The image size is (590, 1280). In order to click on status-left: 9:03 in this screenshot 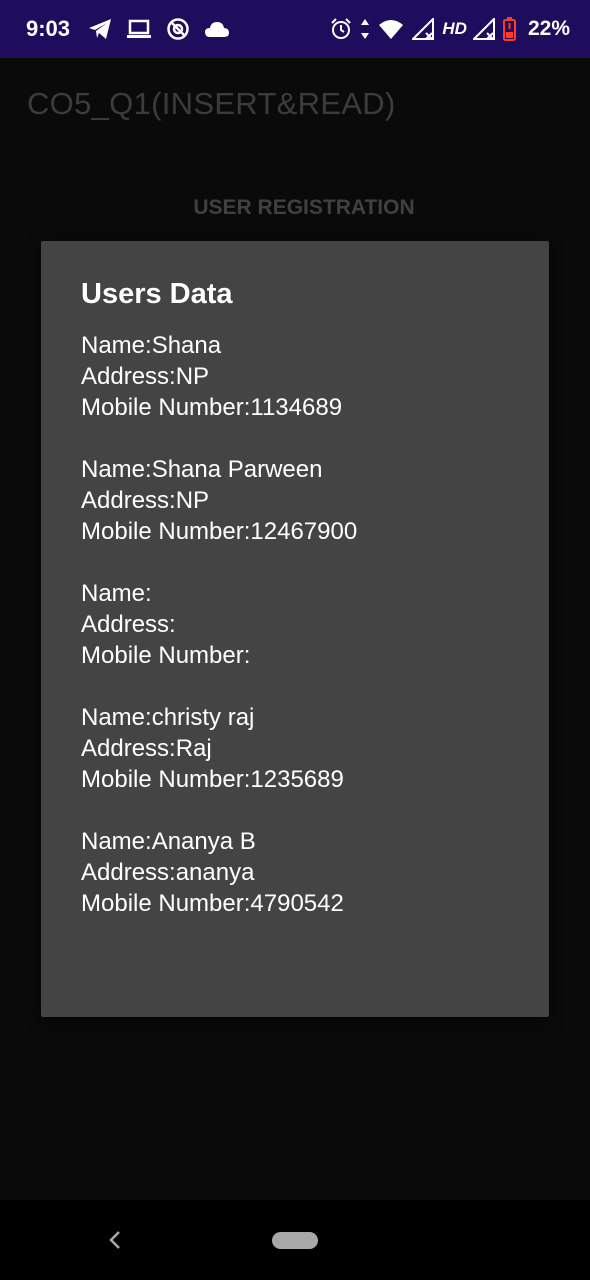, I will do `click(135, 29)`.